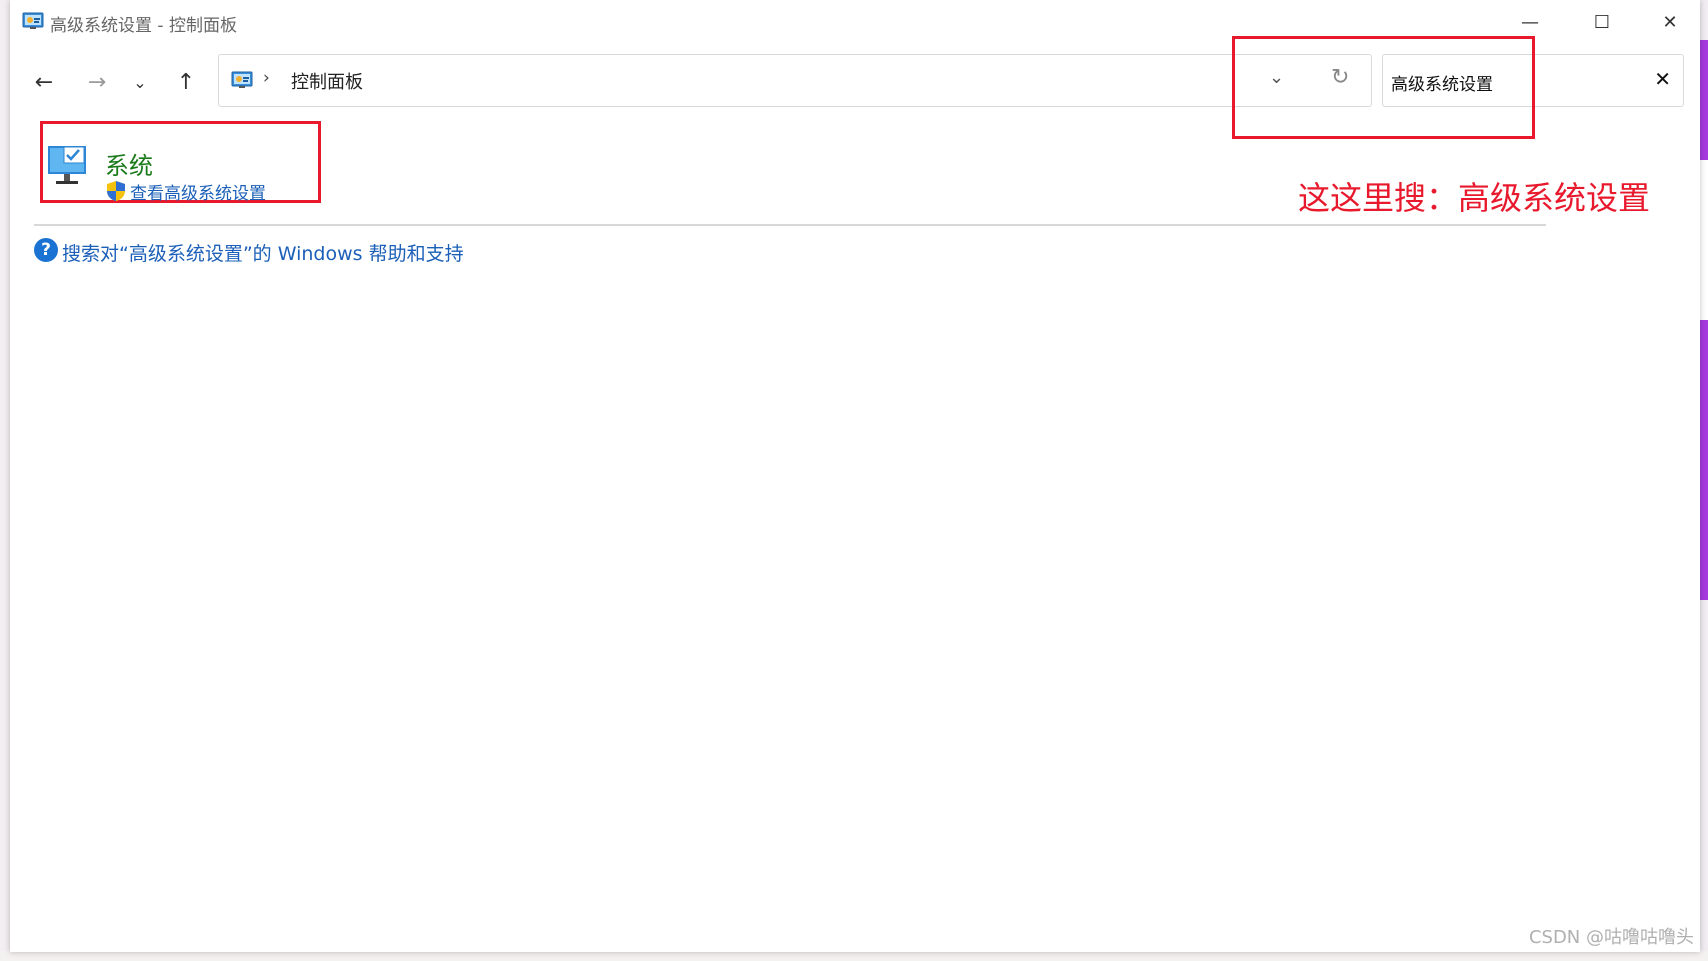 The height and width of the screenshot is (961, 1708). I want to click on watermark: CSDN @咕噜咕噜头, so click(1611, 937).